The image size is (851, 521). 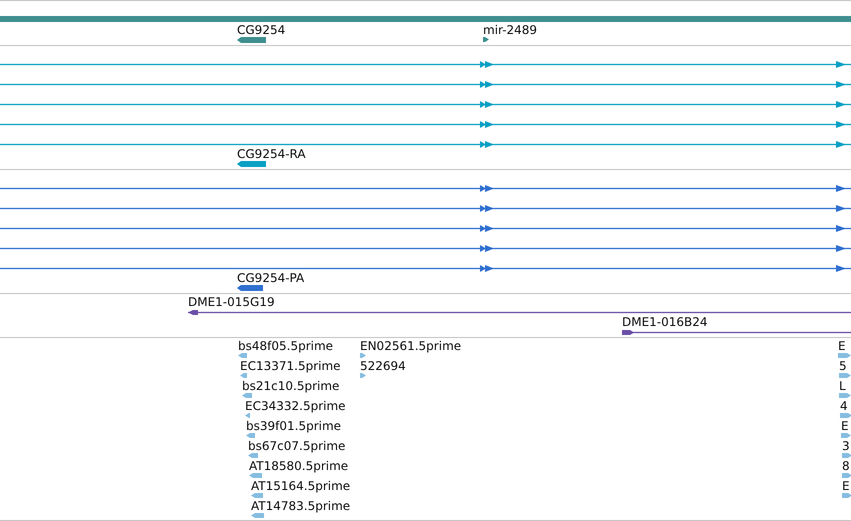 What do you see at coordinates (270, 278) in the screenshot?
I see `feature-label: CG9254-PA` at bounding box center [270, 278].